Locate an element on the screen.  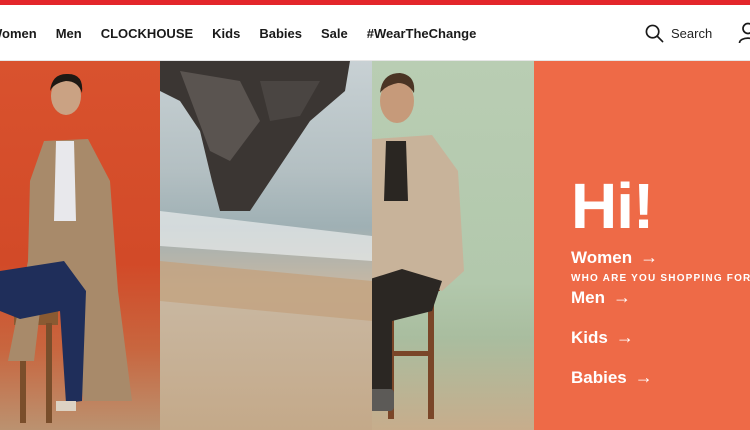
hero-greeting: Hi! is located at coordinates (612, 206).